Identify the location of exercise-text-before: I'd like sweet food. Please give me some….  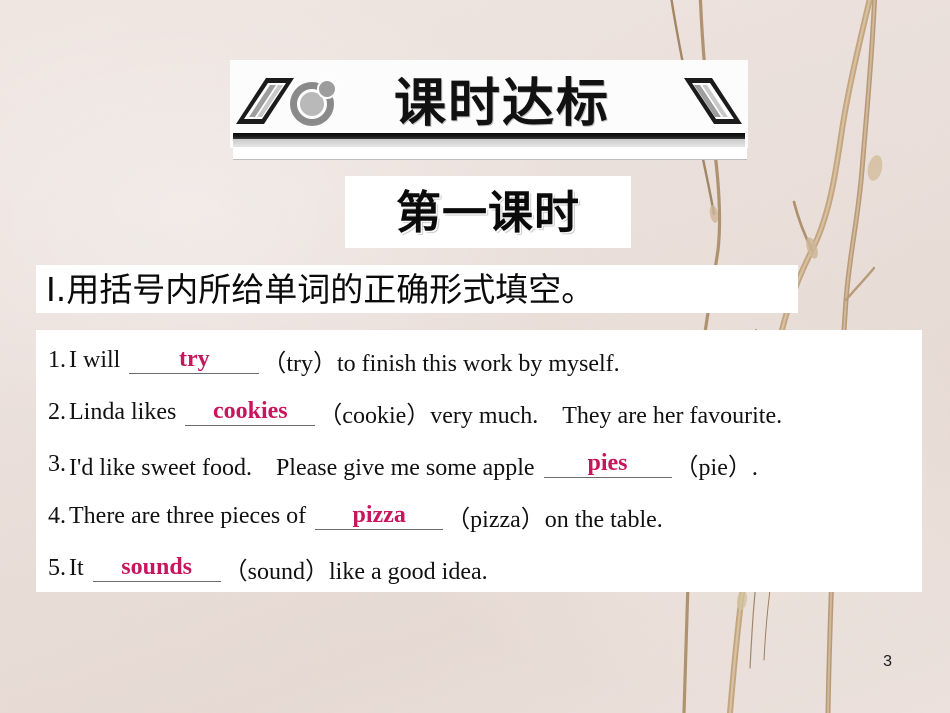
(302, 467).